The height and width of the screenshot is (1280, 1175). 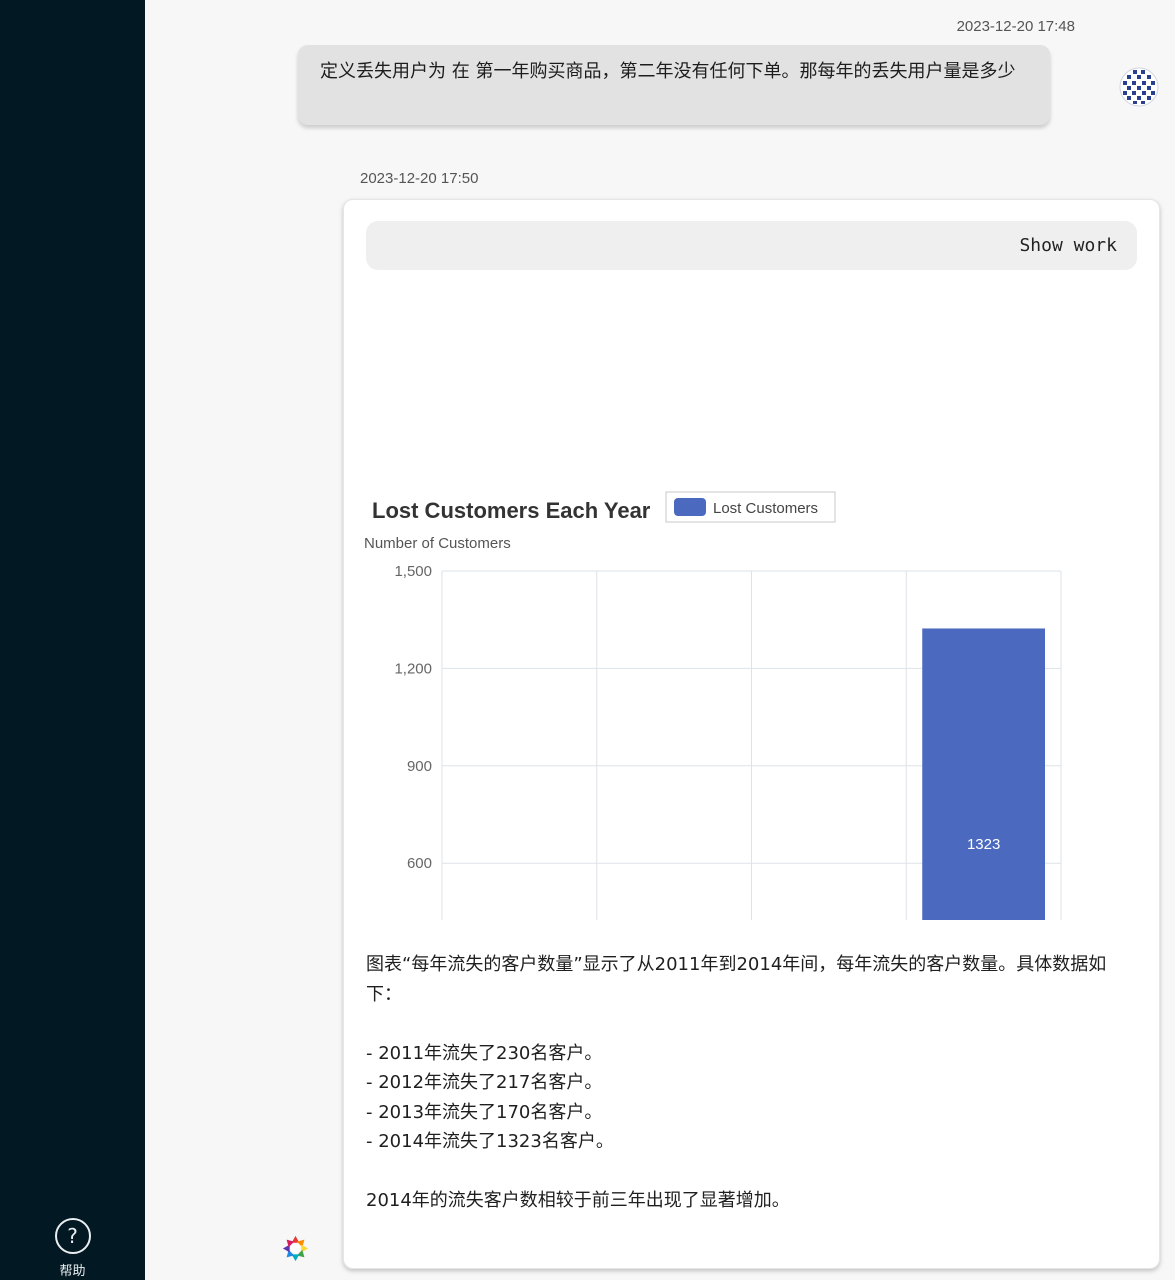 I want to click on chart-title: Lost Customers Each Year, so click(x=511, y=510).